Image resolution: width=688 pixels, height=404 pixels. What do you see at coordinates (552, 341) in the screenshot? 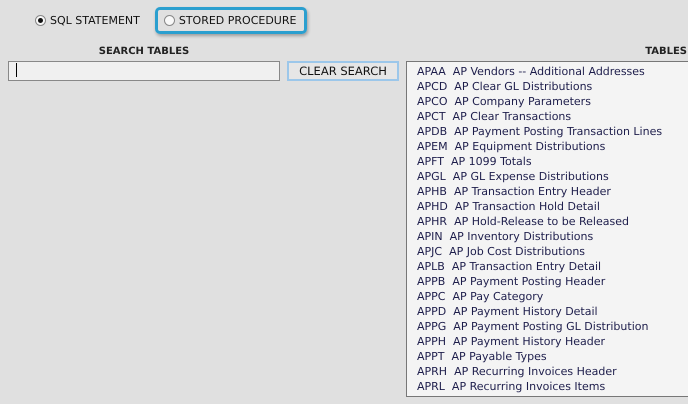
I see `table-list-item: APPH AP Payment History Header` at bounding box center [552, 341].